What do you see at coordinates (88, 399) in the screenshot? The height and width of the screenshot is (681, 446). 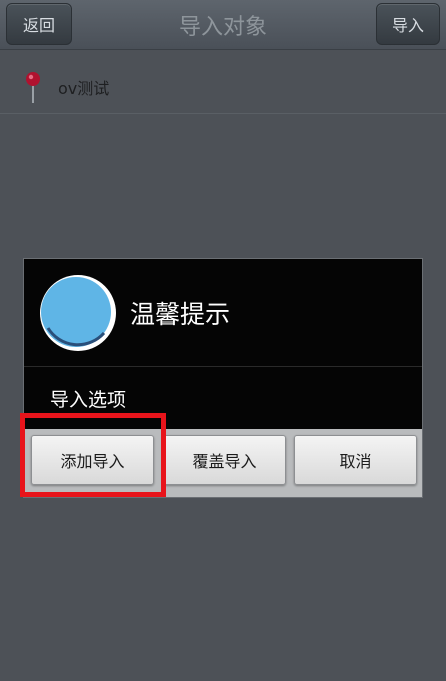 I see `dialog-message: 导入选项` at bounding box center [88, 399].